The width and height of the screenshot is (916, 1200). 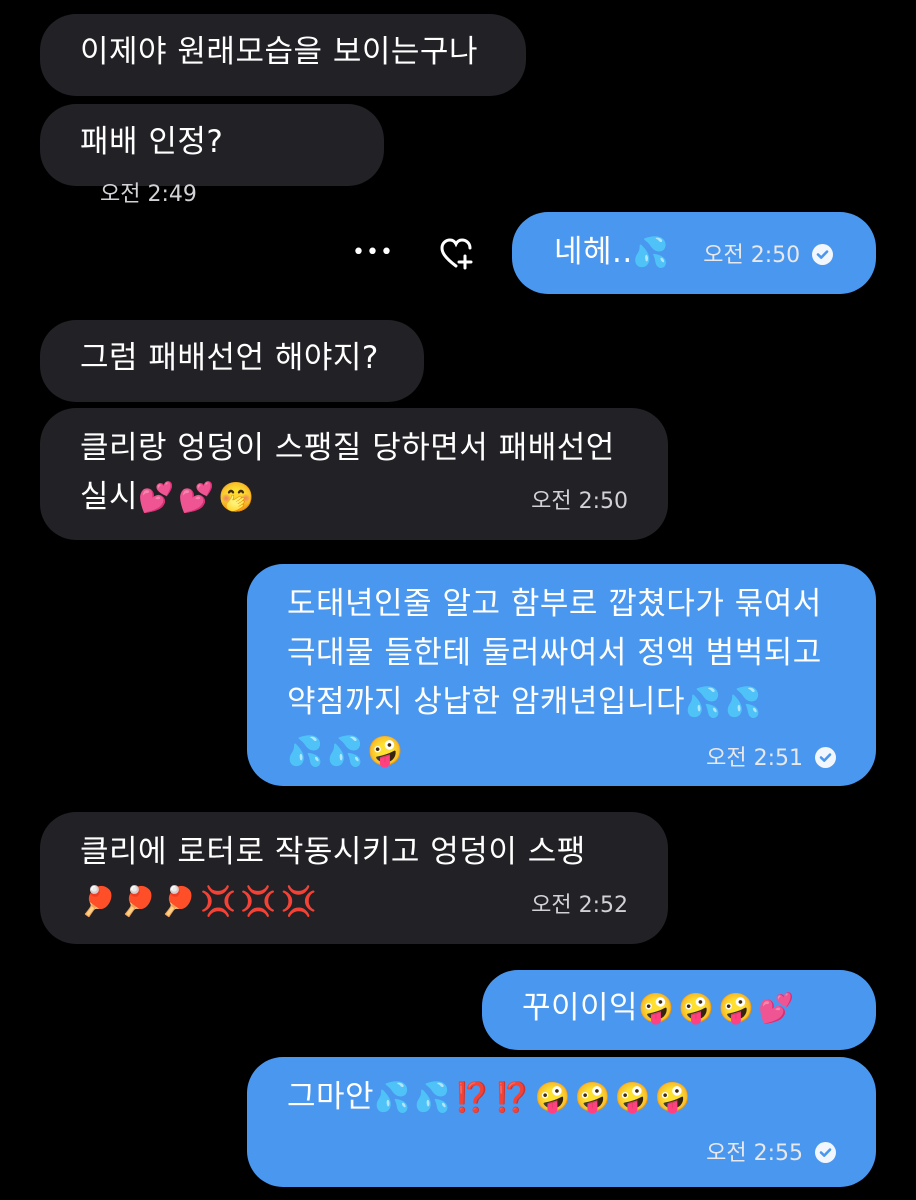 What do you see at coordinates (347, 448) in the screenshot?
I see `message-text: 클리랑 엉덩이 스팽질 당하면서 패배선언` at bounding box center [347, 448].